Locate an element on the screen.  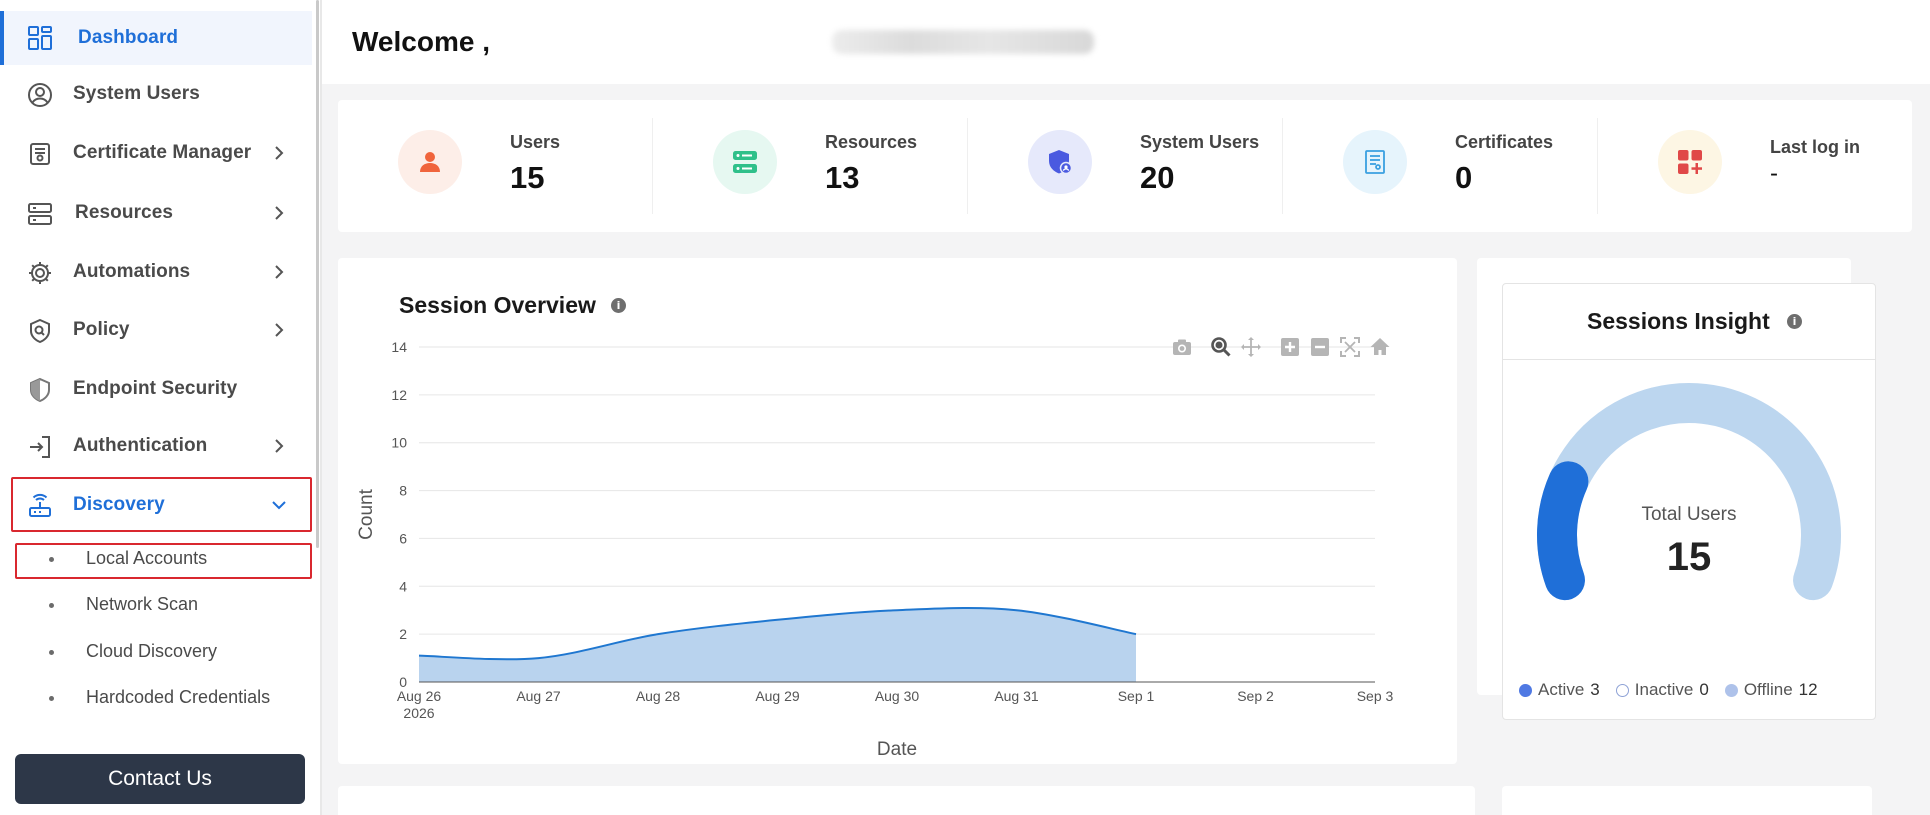
zoom-in-icon is located at coordinates (1290, 347).